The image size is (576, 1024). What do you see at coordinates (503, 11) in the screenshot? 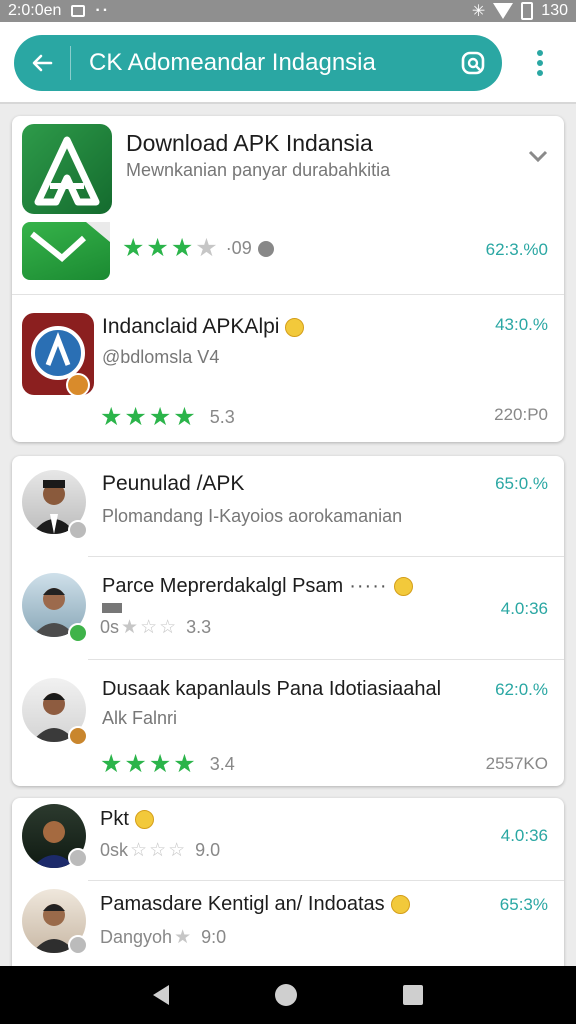
I see `wifi-icon` at bounding box center [503, 11].